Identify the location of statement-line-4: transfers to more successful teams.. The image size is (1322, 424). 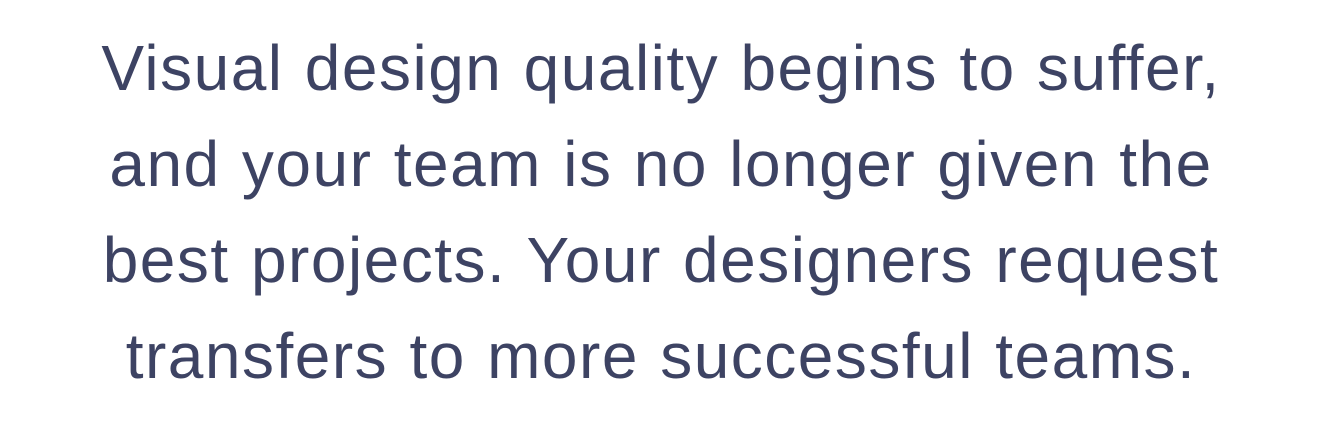
(661, 356).